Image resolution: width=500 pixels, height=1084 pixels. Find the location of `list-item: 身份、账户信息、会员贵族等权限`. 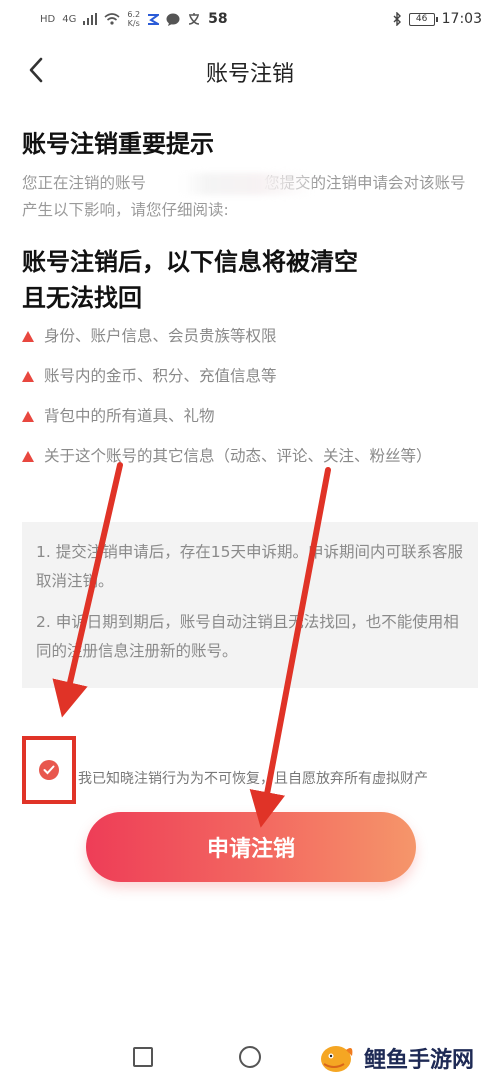

list-item: 身份、账户信息、会员贵族等权限 is located at coordinates (251, 336).